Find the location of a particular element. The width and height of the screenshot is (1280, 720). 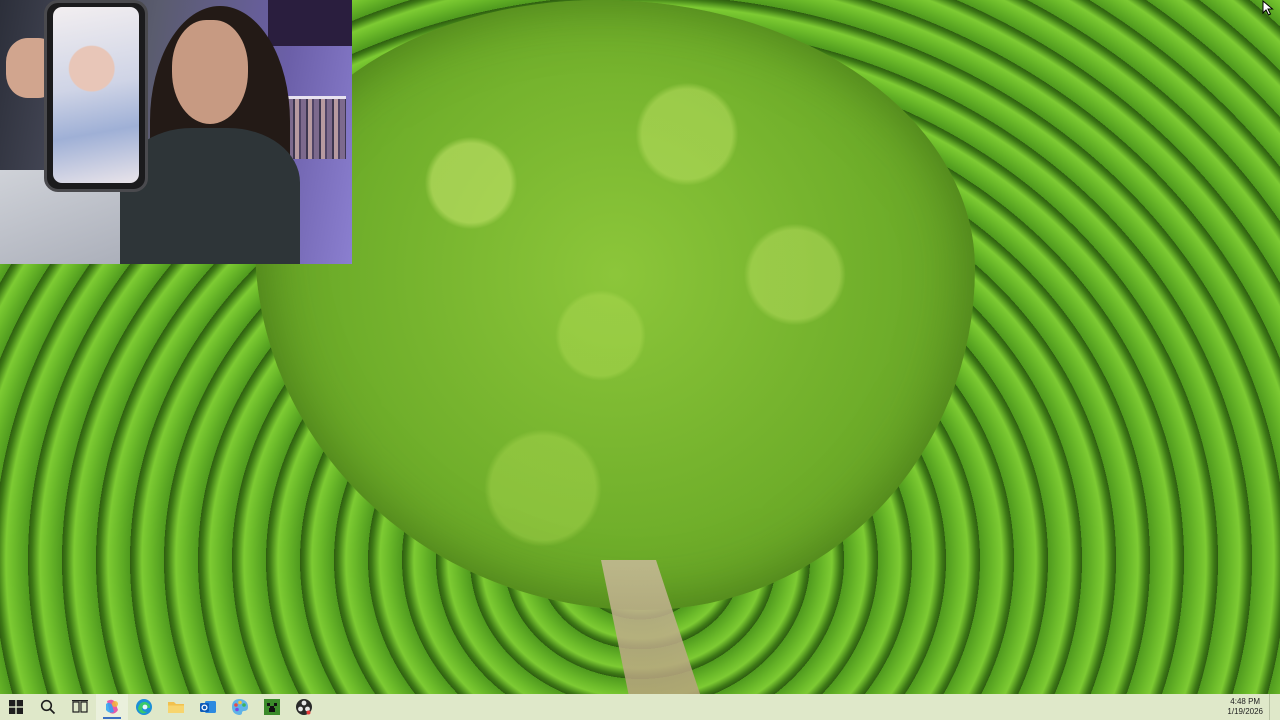

taskbar: 4:48 PM 1/19/2026 is located at coordinates (640, 707).